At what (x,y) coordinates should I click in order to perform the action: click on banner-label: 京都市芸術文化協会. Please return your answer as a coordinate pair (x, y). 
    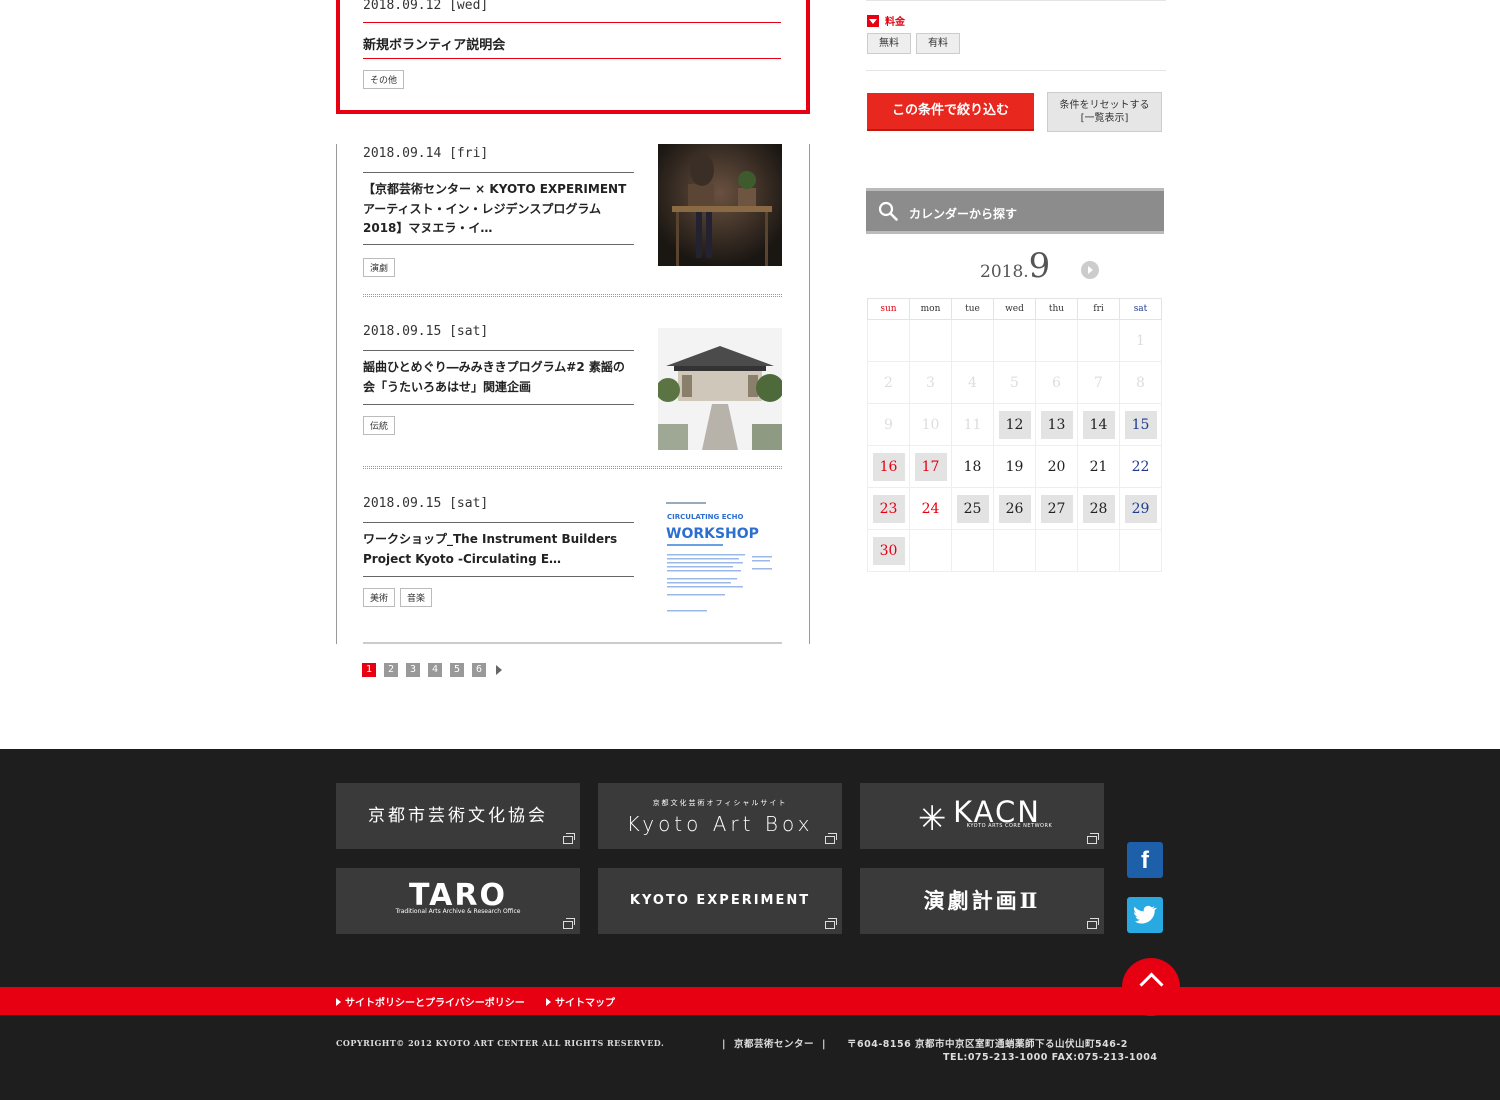
    Looking at the image, I should click on (458, 816).